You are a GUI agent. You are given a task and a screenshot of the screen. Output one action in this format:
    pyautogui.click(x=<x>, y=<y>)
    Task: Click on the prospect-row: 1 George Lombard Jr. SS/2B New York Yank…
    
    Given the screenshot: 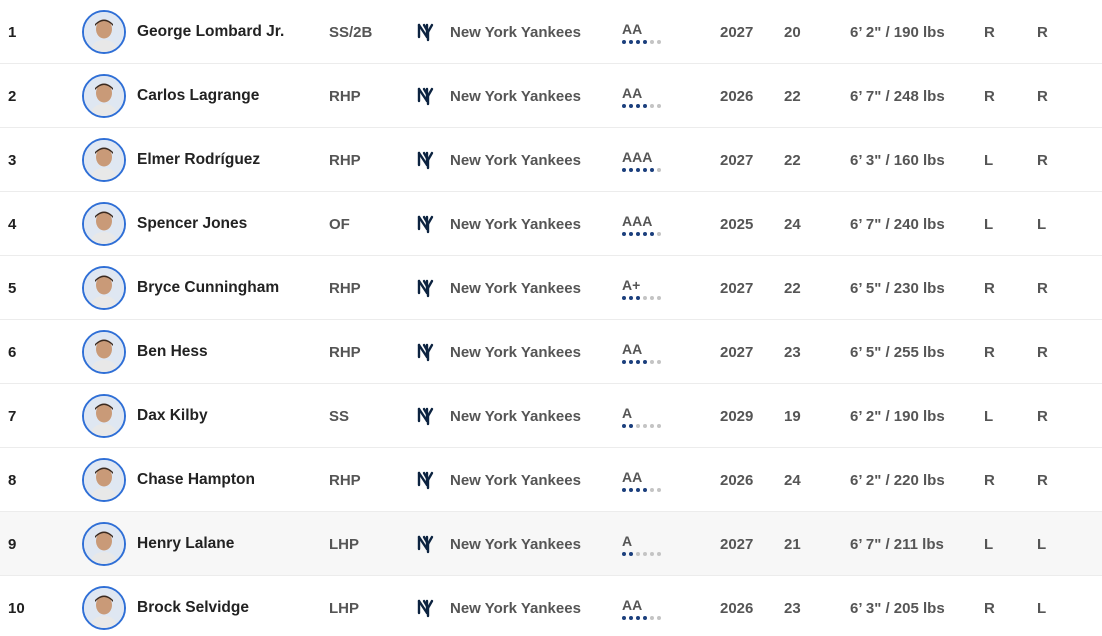 What is the action you would take?
    pyautogui.click(x=551, y=32)
    